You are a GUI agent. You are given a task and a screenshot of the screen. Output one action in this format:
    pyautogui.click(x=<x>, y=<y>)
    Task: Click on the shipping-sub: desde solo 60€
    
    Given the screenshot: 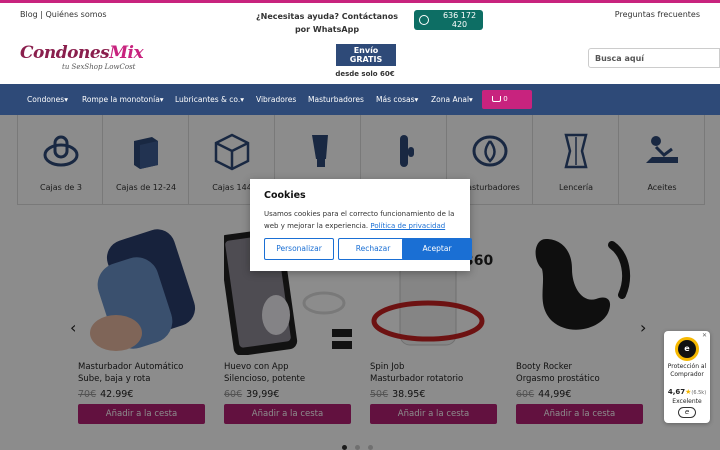 What is the action you would take?
    pyautogui.click(x=365, y=74)
    